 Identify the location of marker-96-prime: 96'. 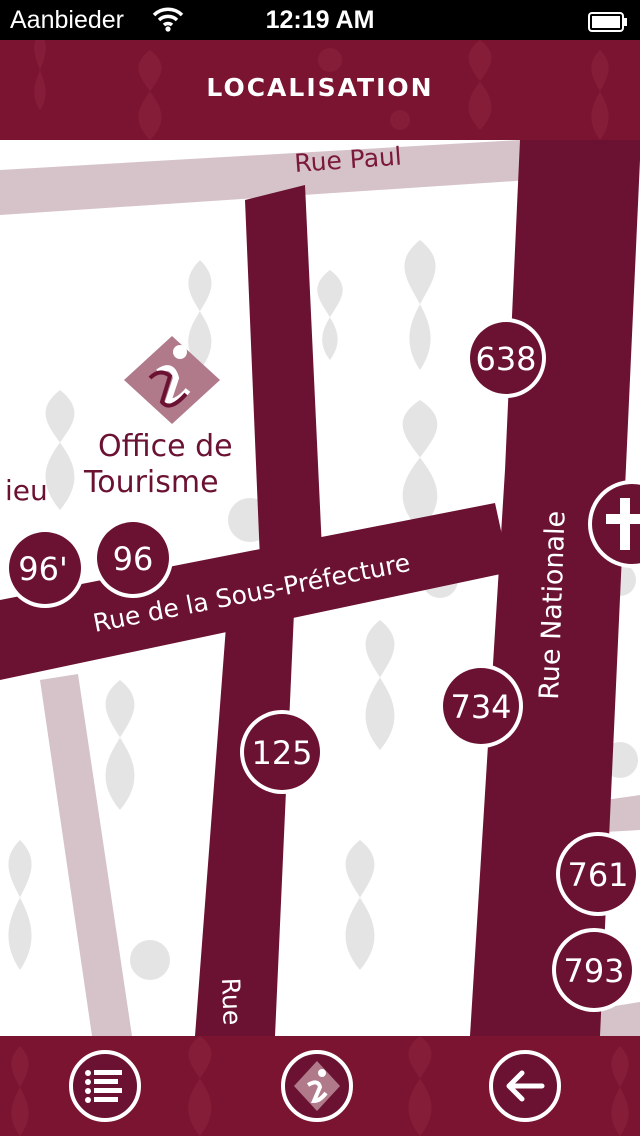
(45, 568).